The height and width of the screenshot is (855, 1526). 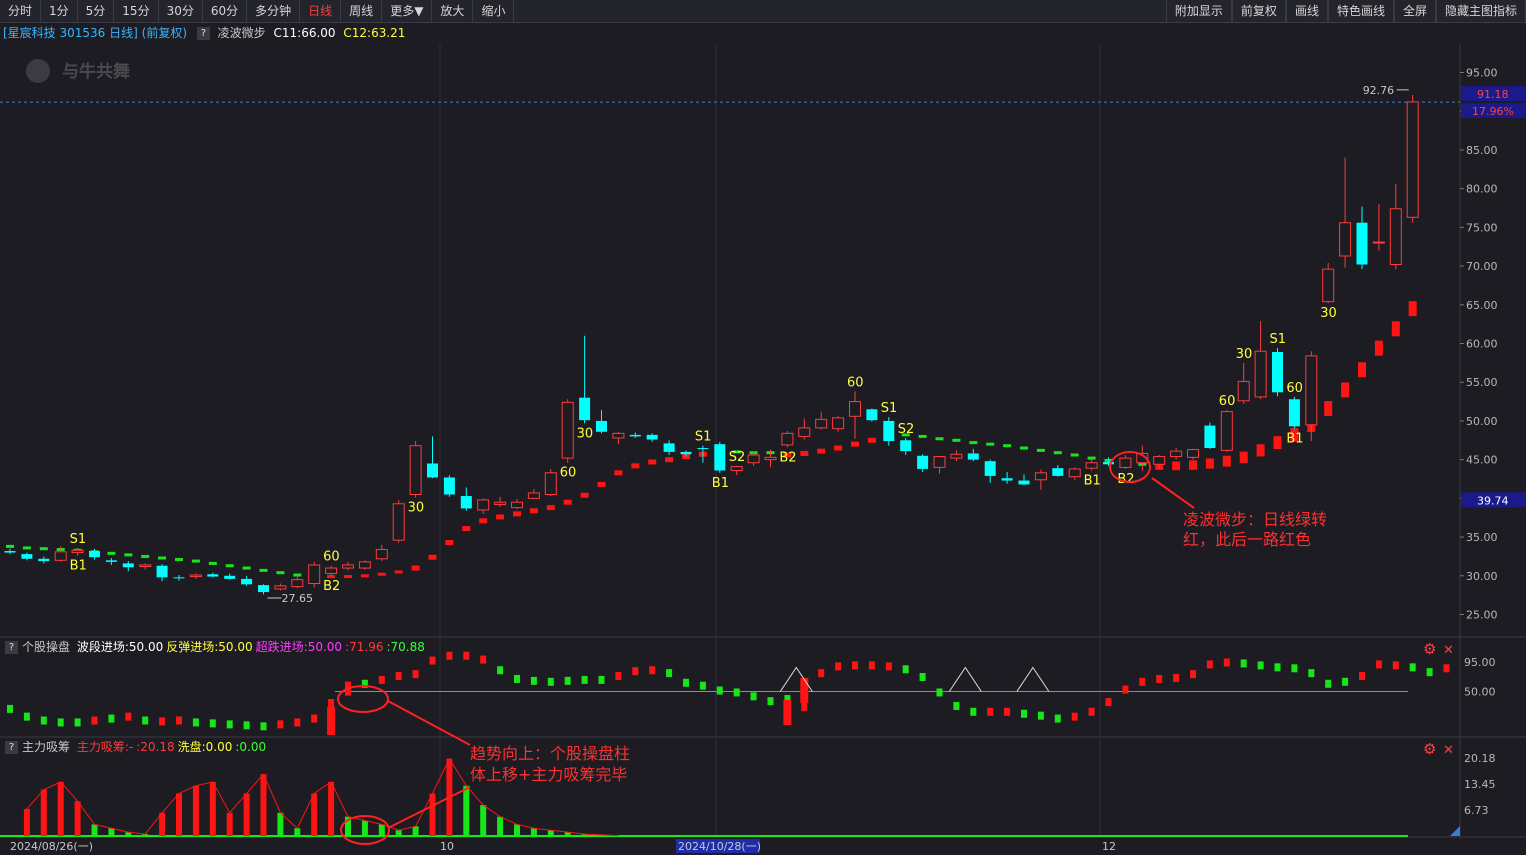 What do you see at coordinates (787, 712) in the screenshot?
I see `osc-strong-bar` at bounding box center [787, 712].